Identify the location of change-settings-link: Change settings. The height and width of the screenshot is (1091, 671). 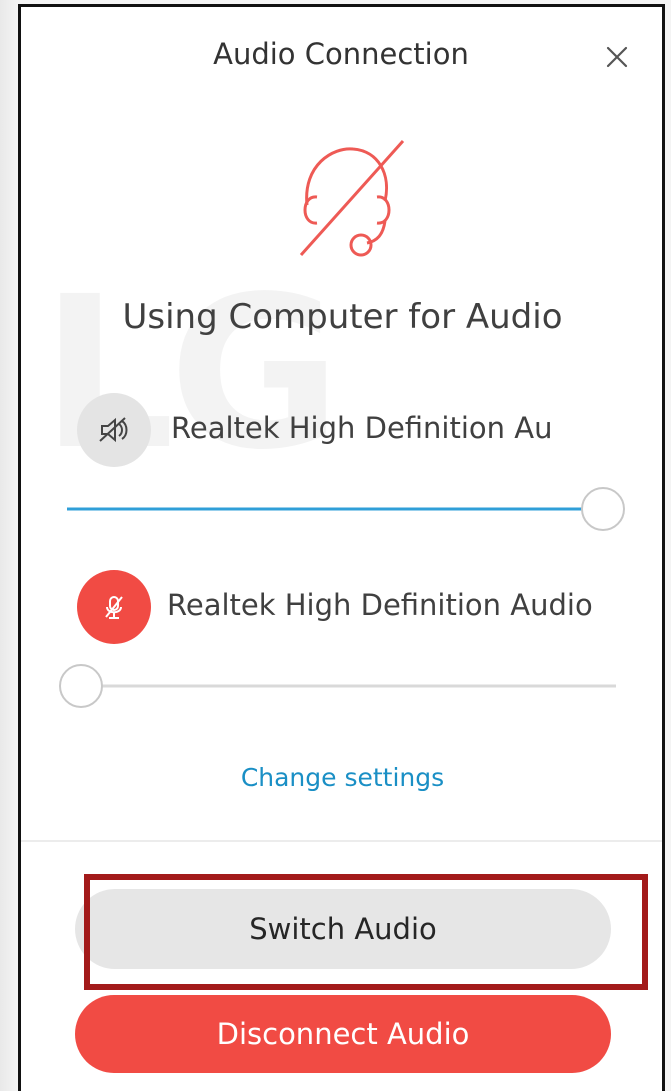
(341, 777).